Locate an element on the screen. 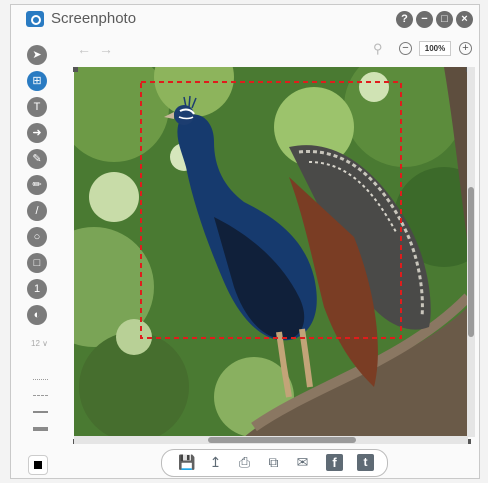 The height and width of the screenshot is (483, 488). zoom-in-button: + is located at coordinates (465, 48).